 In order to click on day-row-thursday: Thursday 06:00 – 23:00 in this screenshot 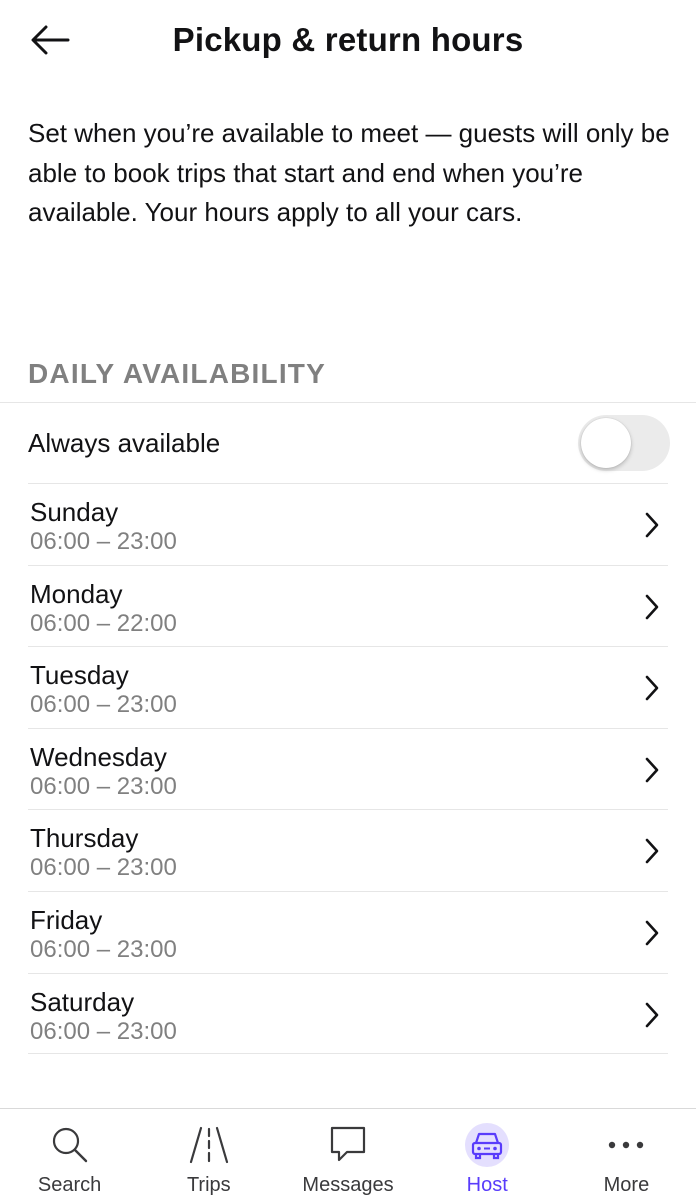, I will do `click(348, 850)`.